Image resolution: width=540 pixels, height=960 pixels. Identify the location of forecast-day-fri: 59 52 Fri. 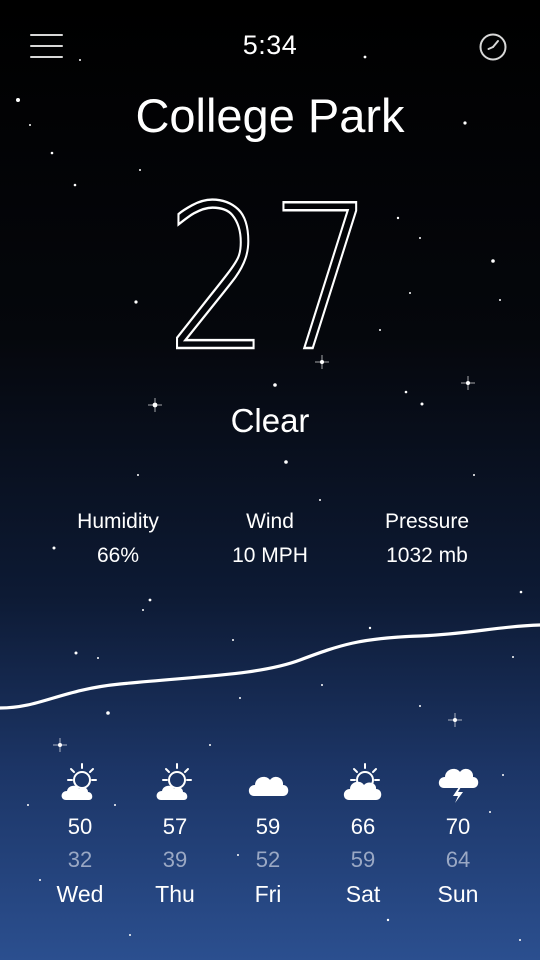
(268, 835).